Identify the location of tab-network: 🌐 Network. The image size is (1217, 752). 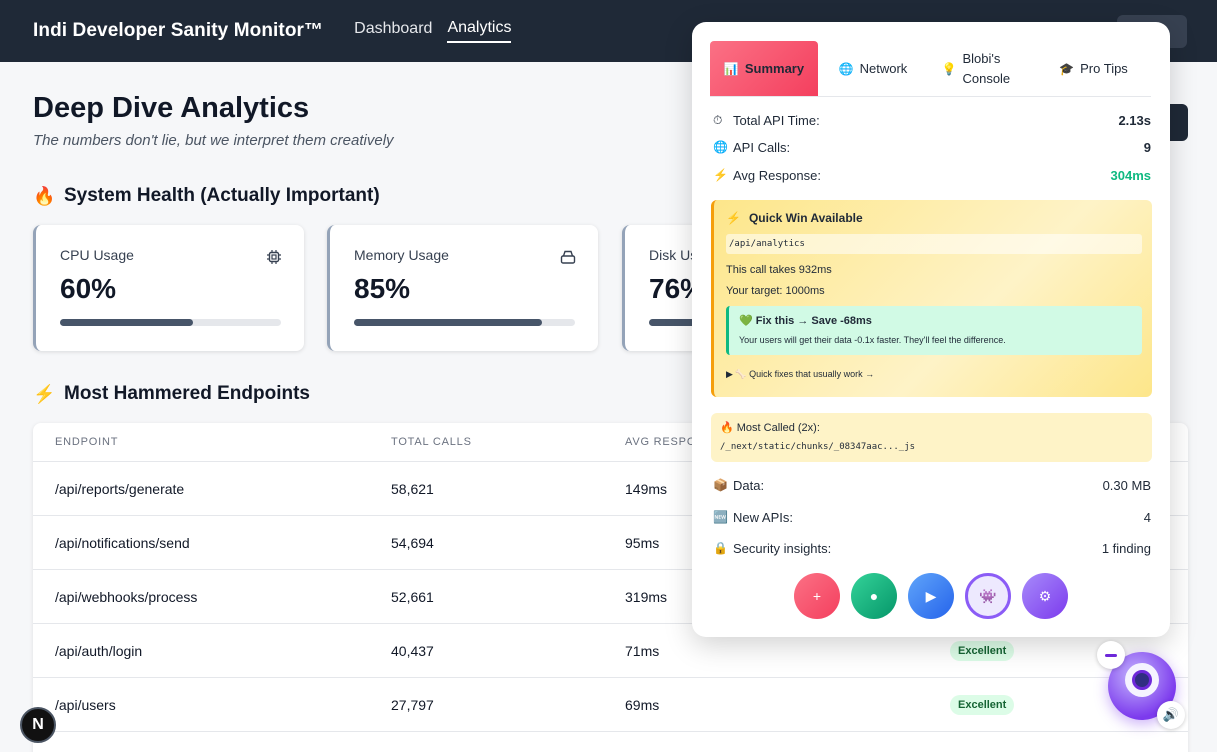
(873, 68).